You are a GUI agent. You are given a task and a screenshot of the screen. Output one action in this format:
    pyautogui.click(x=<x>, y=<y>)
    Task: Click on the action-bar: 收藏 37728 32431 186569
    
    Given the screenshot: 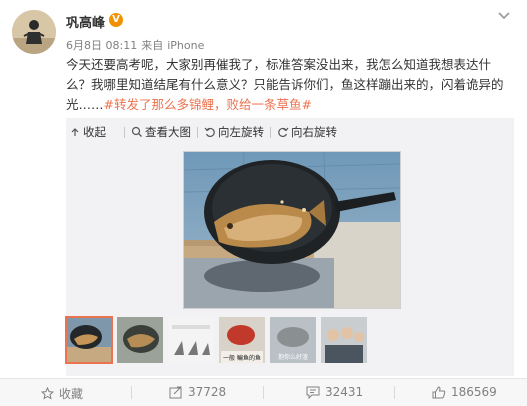 What is the action you would take?
    pyautogui.click(x=263, y=392)
    